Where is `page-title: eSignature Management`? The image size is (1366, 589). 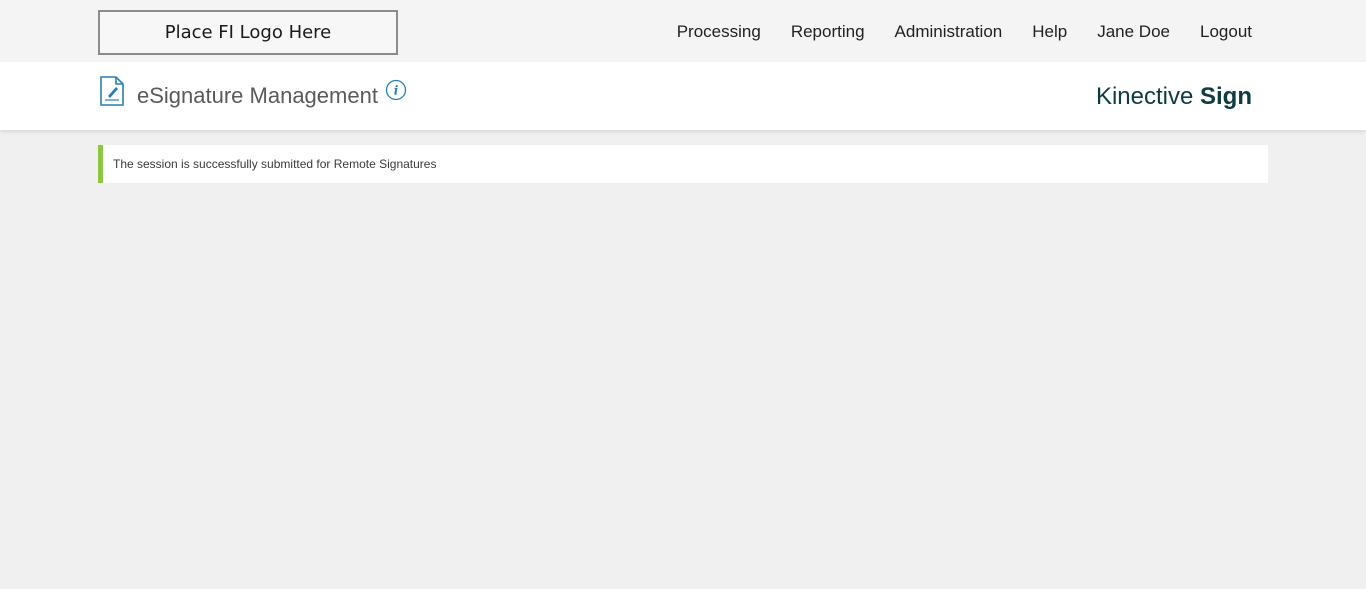
page-title: eSignature Management is located at coordinates (257, 95).